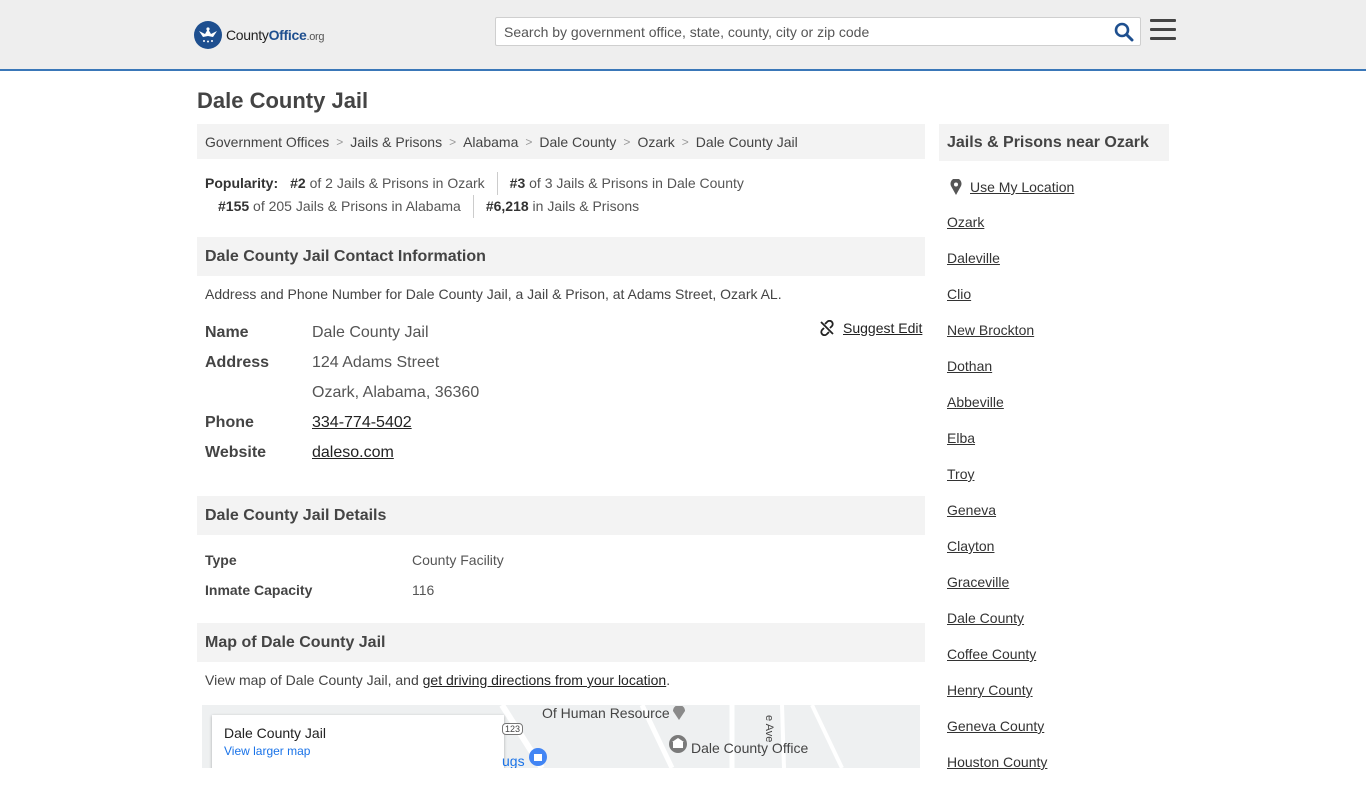 This screenshot has height=790, width=1366. I want to click on sidebar-link-ozark: Ozark, so click(965, 222).